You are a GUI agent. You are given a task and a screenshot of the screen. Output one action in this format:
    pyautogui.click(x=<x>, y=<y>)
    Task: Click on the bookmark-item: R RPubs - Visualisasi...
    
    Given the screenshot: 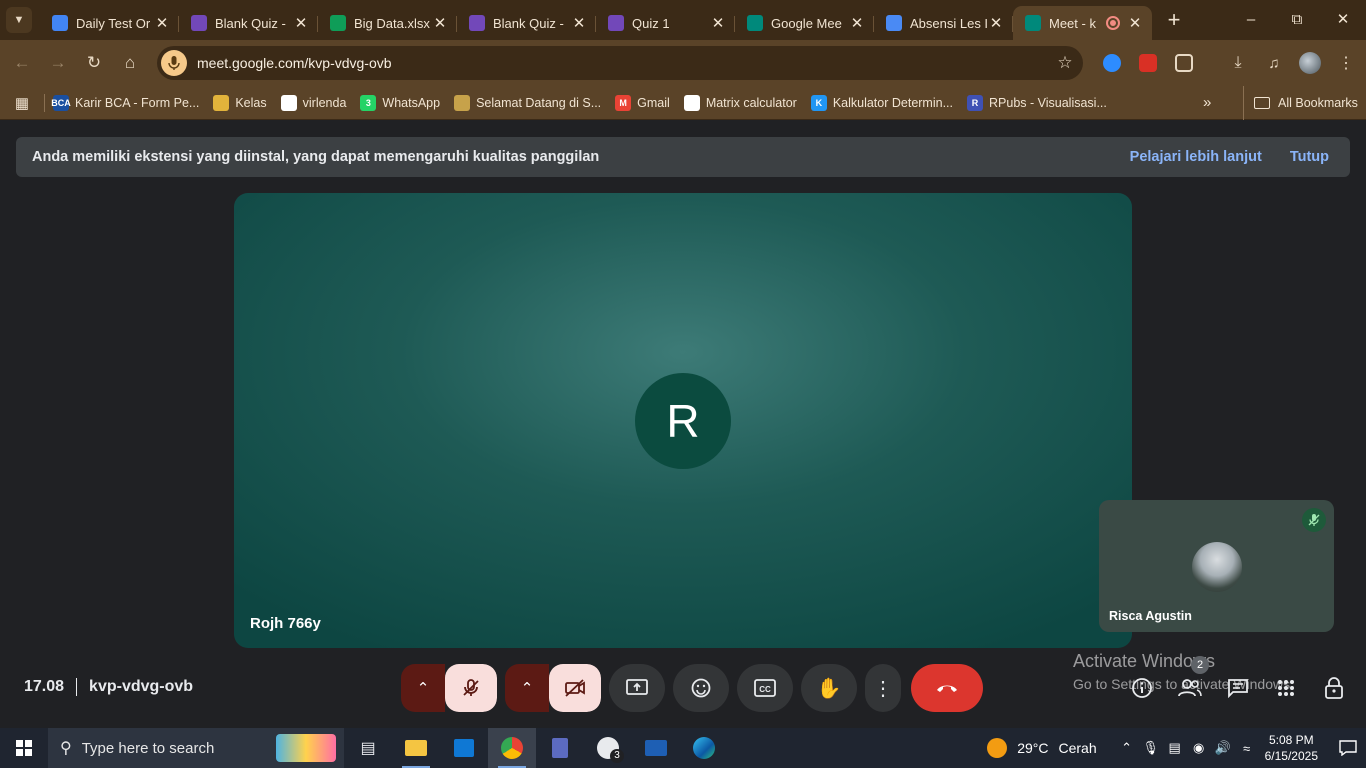 What is the action you would take?
    pyautogui.click(x=1037, y=102)
    